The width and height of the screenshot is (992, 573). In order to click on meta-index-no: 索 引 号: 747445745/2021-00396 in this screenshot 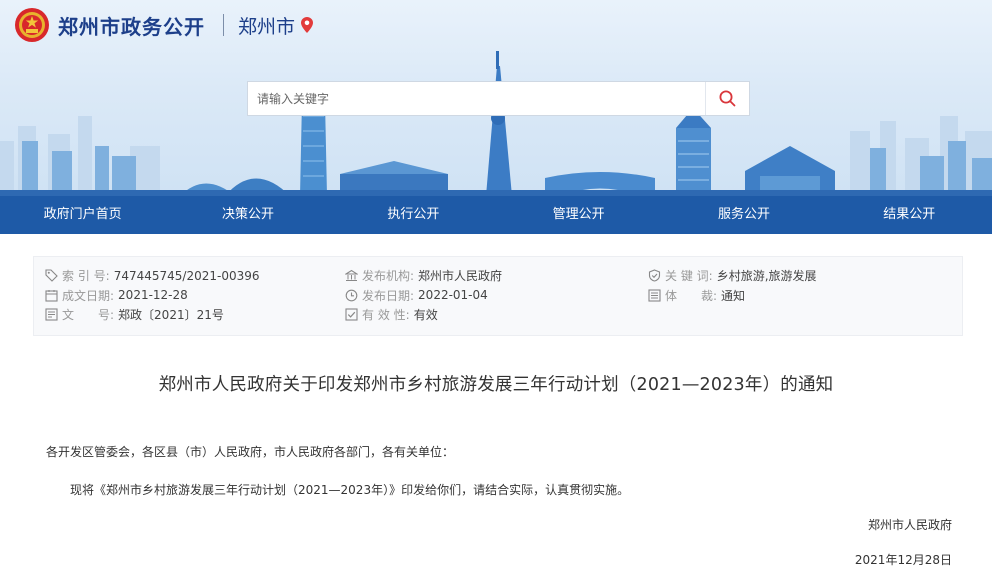, I will do `click(152, 276)`.